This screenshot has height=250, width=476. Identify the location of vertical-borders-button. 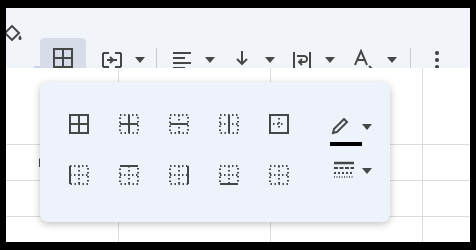
(229, 124).